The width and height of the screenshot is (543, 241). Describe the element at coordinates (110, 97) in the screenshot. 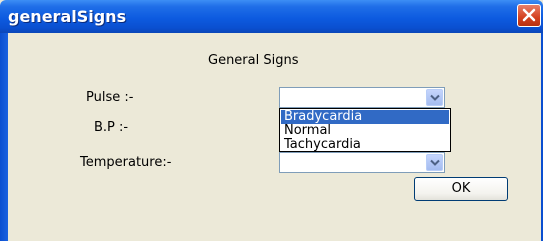

I see `pulse-label: Pulse :-` at that location.